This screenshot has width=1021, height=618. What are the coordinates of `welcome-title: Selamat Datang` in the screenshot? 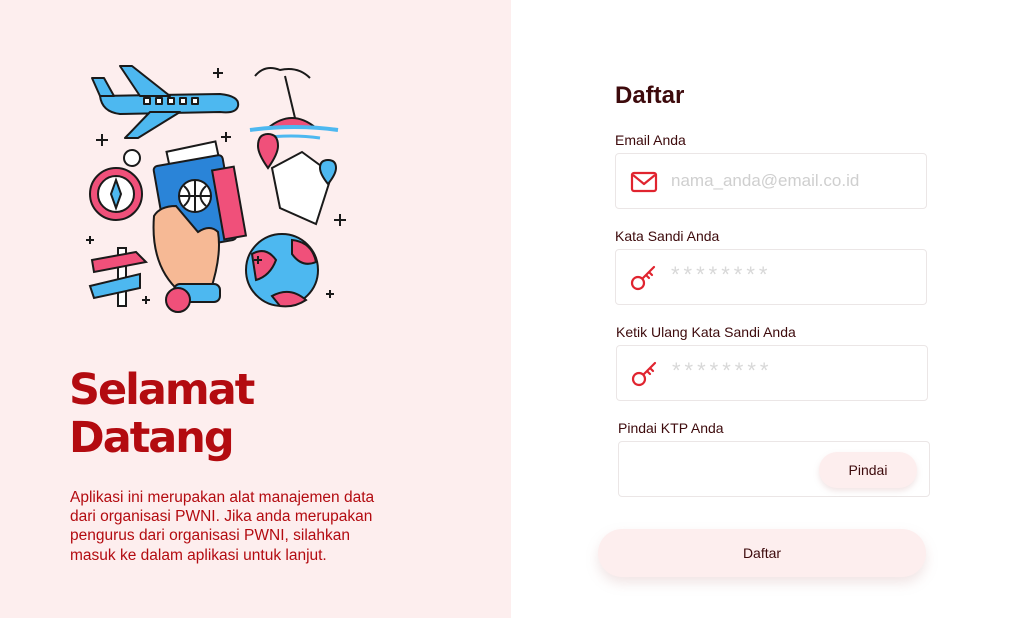 It's located at (162, 414).